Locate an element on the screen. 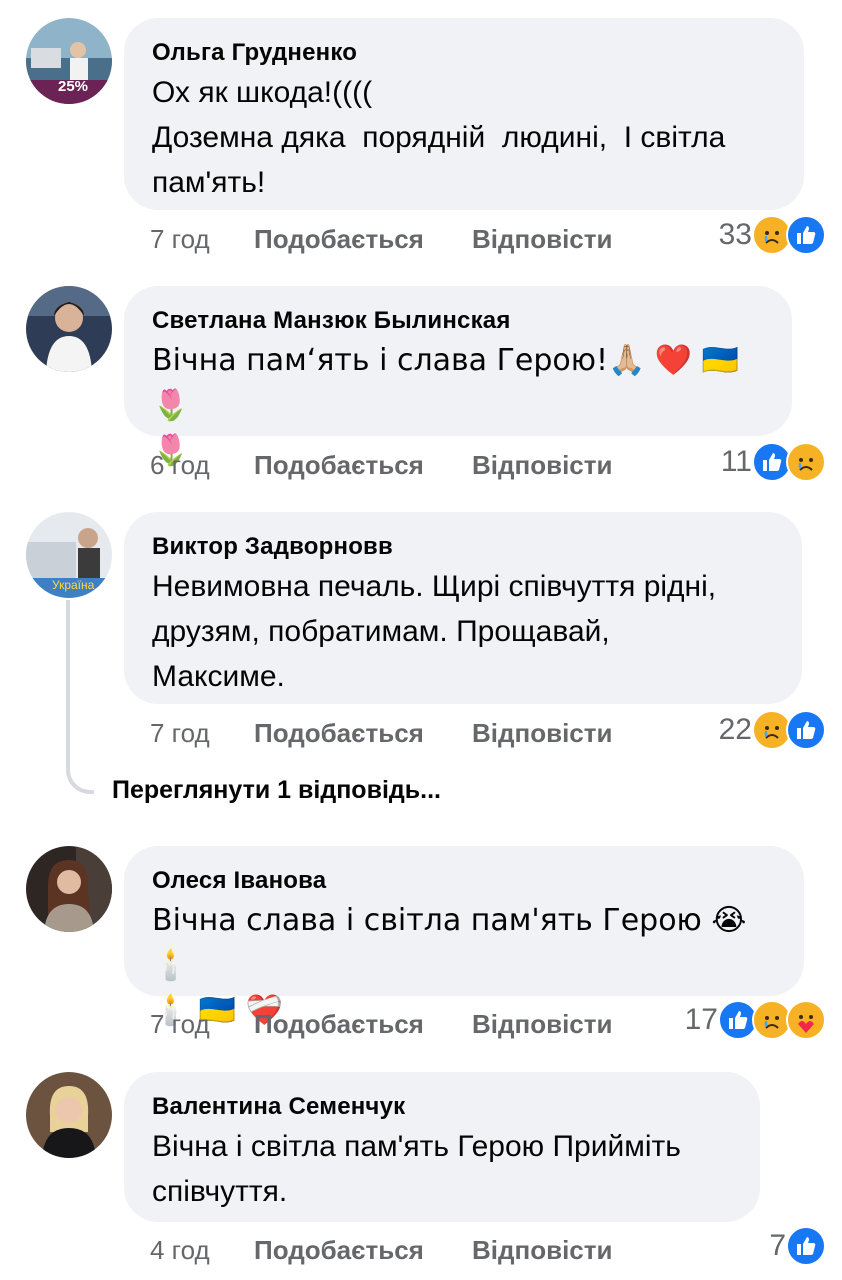 The image size is (842, 1280). reaction-summary: 22 is located at coordinates (772, 730).